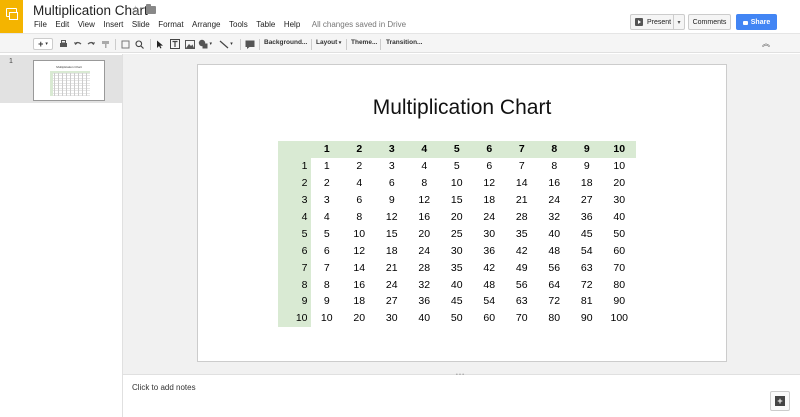 This screenshot has height=417, width=800. What do you see at coordinates (226, 44) in the screenshot?
I see `line-icon: ▾` at bounding box center [226, 44].